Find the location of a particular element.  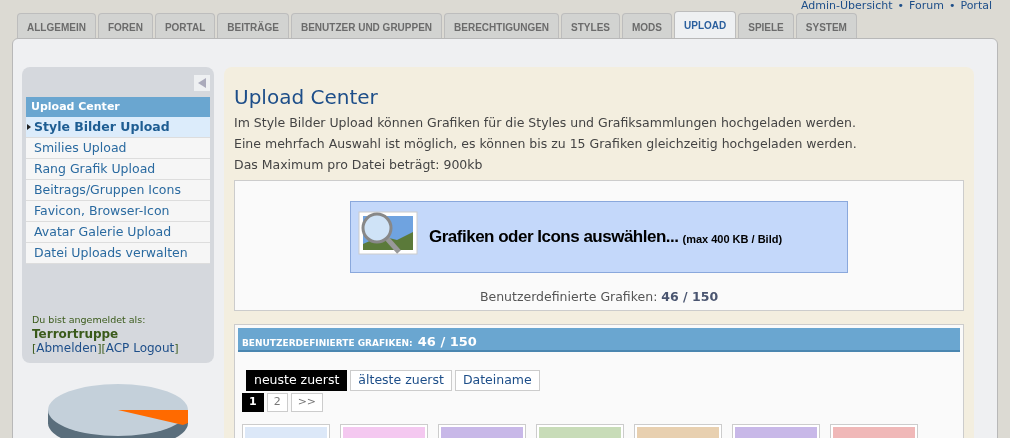

tab: BERECHTIGUNGEN is located at coordinates (502, 25).